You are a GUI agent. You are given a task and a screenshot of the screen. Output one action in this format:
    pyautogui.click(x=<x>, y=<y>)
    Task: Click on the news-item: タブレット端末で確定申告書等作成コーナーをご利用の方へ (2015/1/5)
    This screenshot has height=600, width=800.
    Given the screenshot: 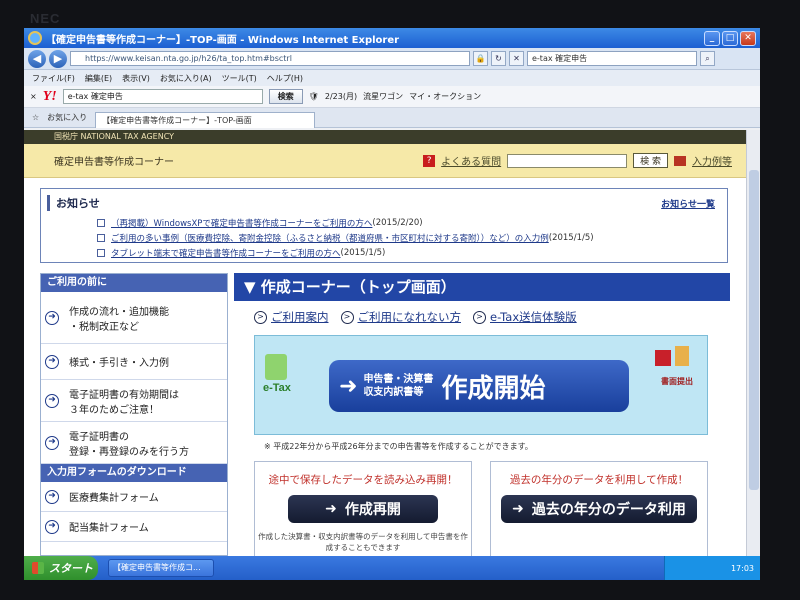 What is the action you would take?
    pyautogui.click(x=345, y=253)
    